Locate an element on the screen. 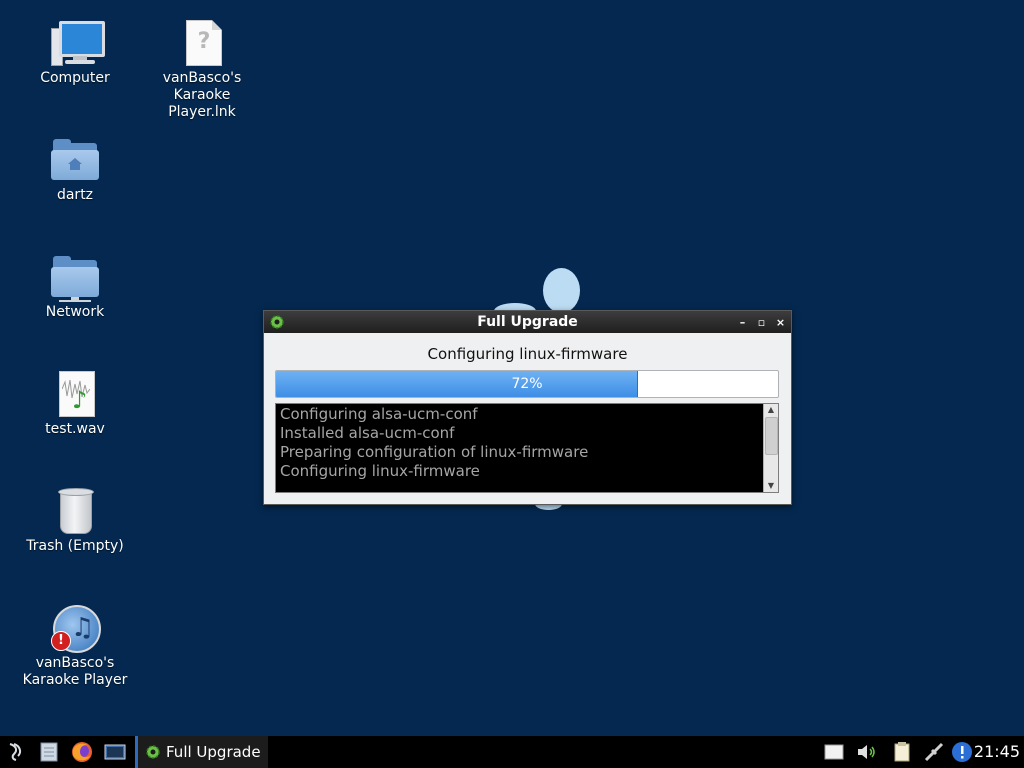  notes-icon is located at coordinates (902, 752).